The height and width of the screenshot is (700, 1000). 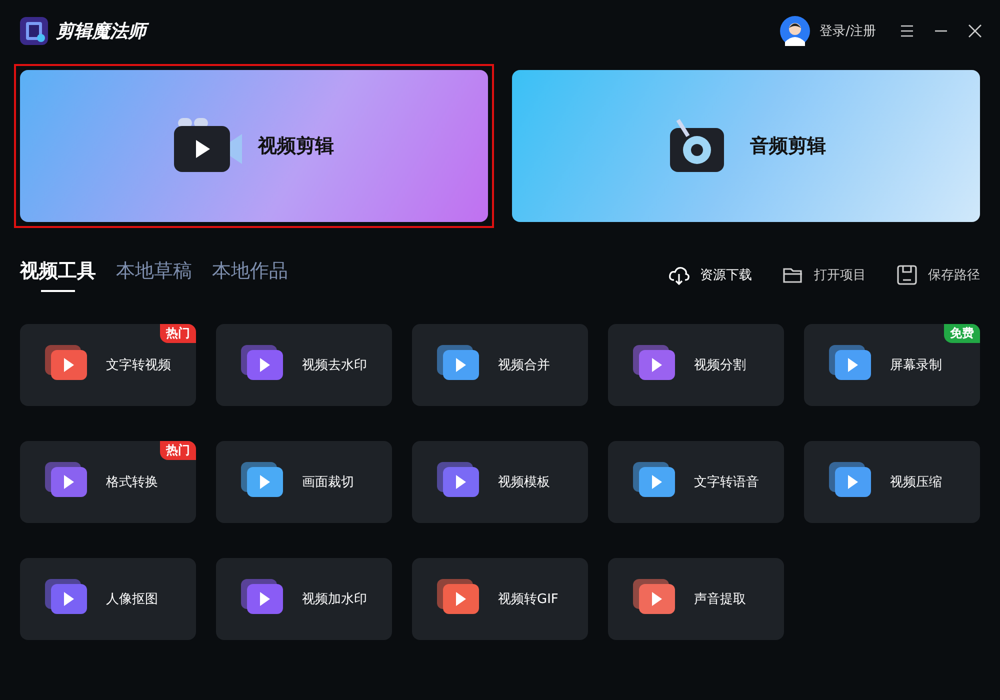 I want to click on tool-card: 文字转语音, so click(x=696, y=482).